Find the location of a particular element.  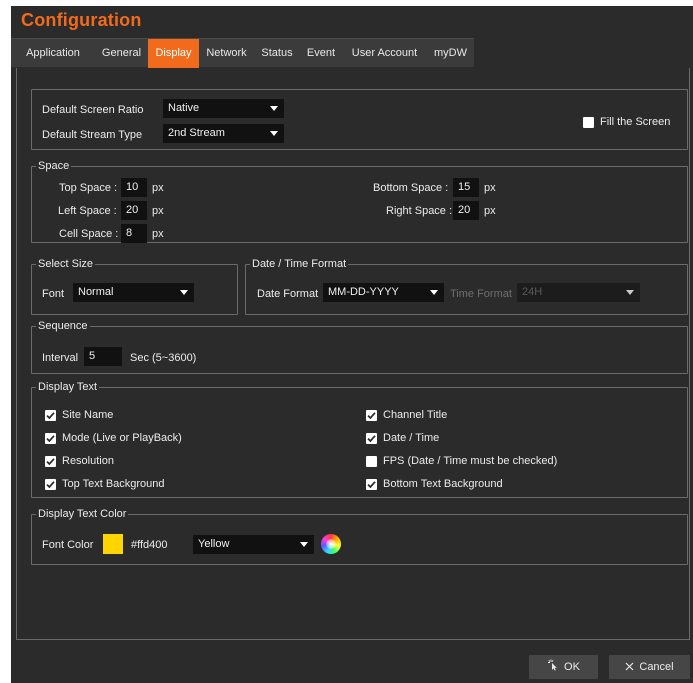

display-text-option-label: Bottom Text Background is located at coordinates (443, 484).